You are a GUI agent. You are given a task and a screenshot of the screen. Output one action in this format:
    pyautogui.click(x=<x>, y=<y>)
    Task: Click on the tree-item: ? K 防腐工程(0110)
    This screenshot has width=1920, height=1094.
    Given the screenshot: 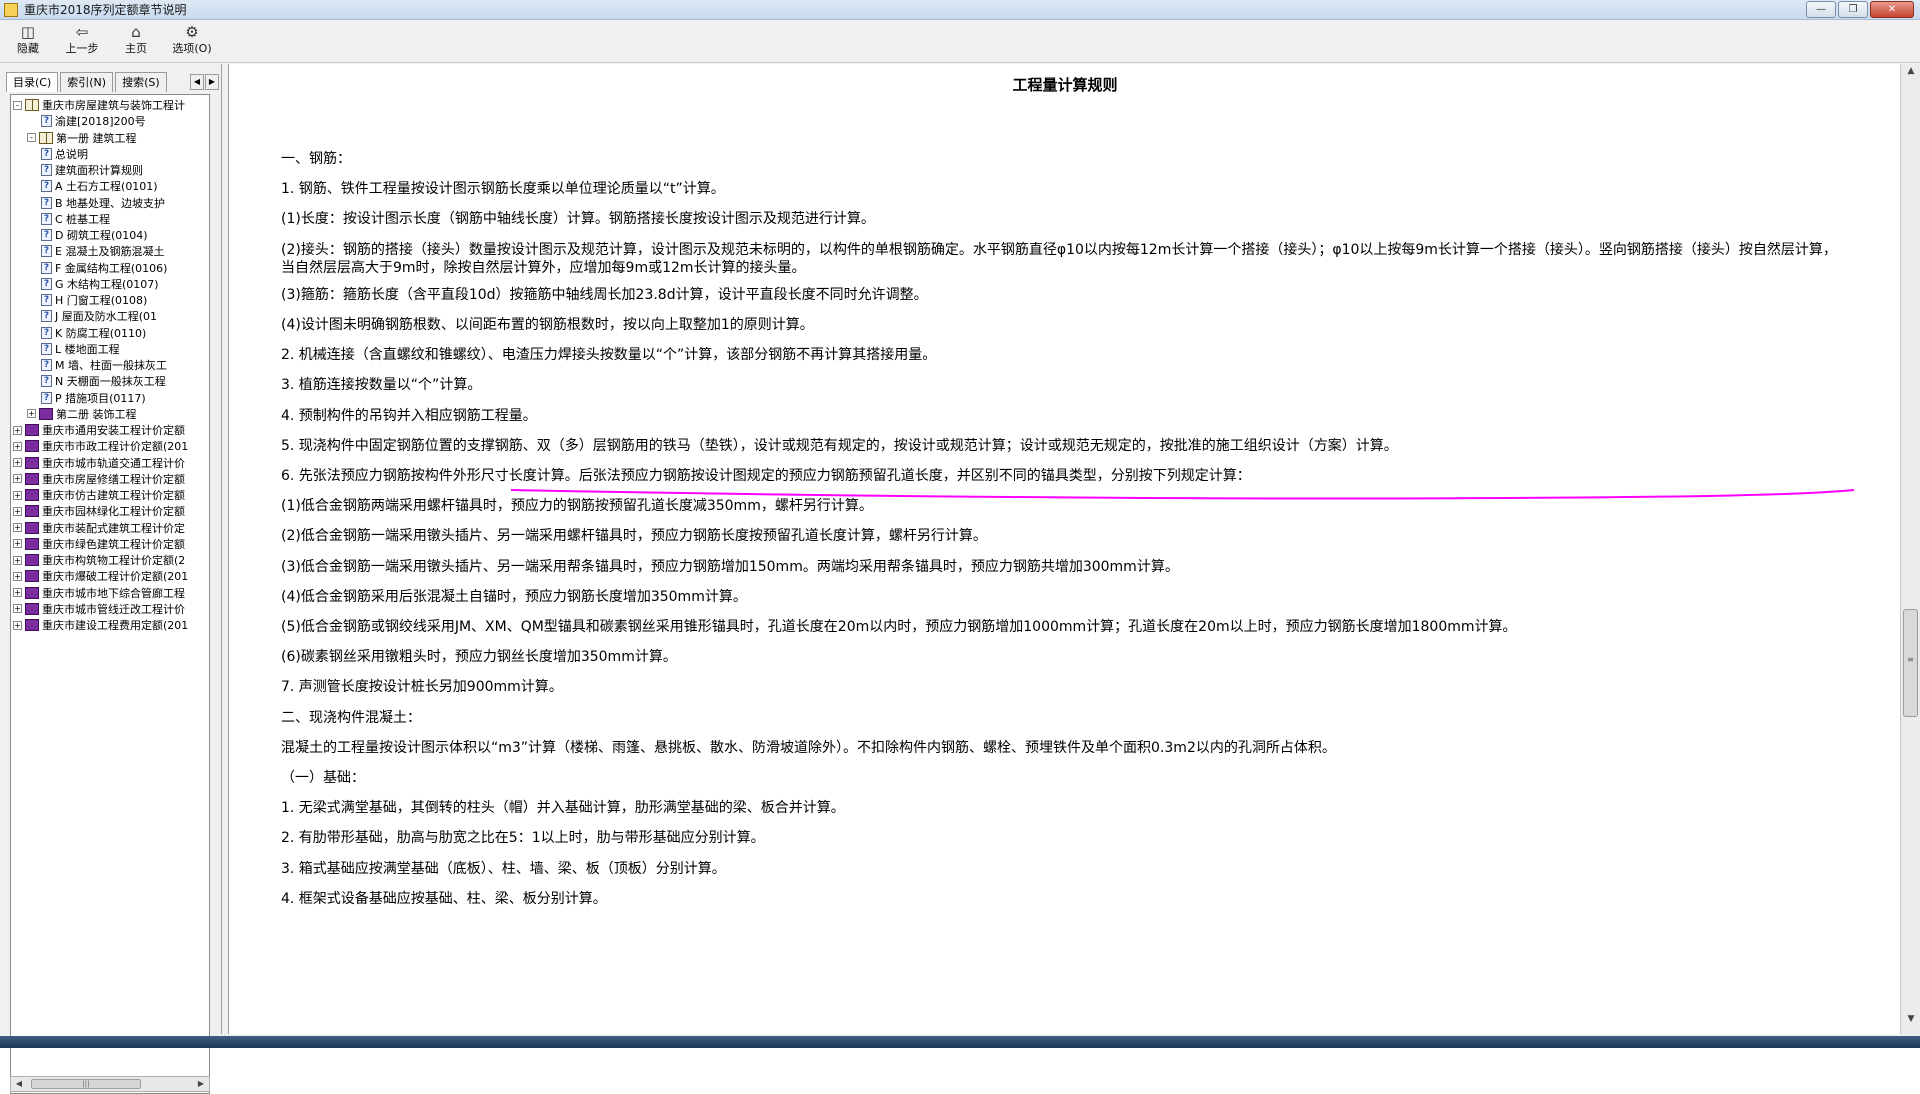 What is the action you would take?
    pyautogui.click(x=93, y=333)
    